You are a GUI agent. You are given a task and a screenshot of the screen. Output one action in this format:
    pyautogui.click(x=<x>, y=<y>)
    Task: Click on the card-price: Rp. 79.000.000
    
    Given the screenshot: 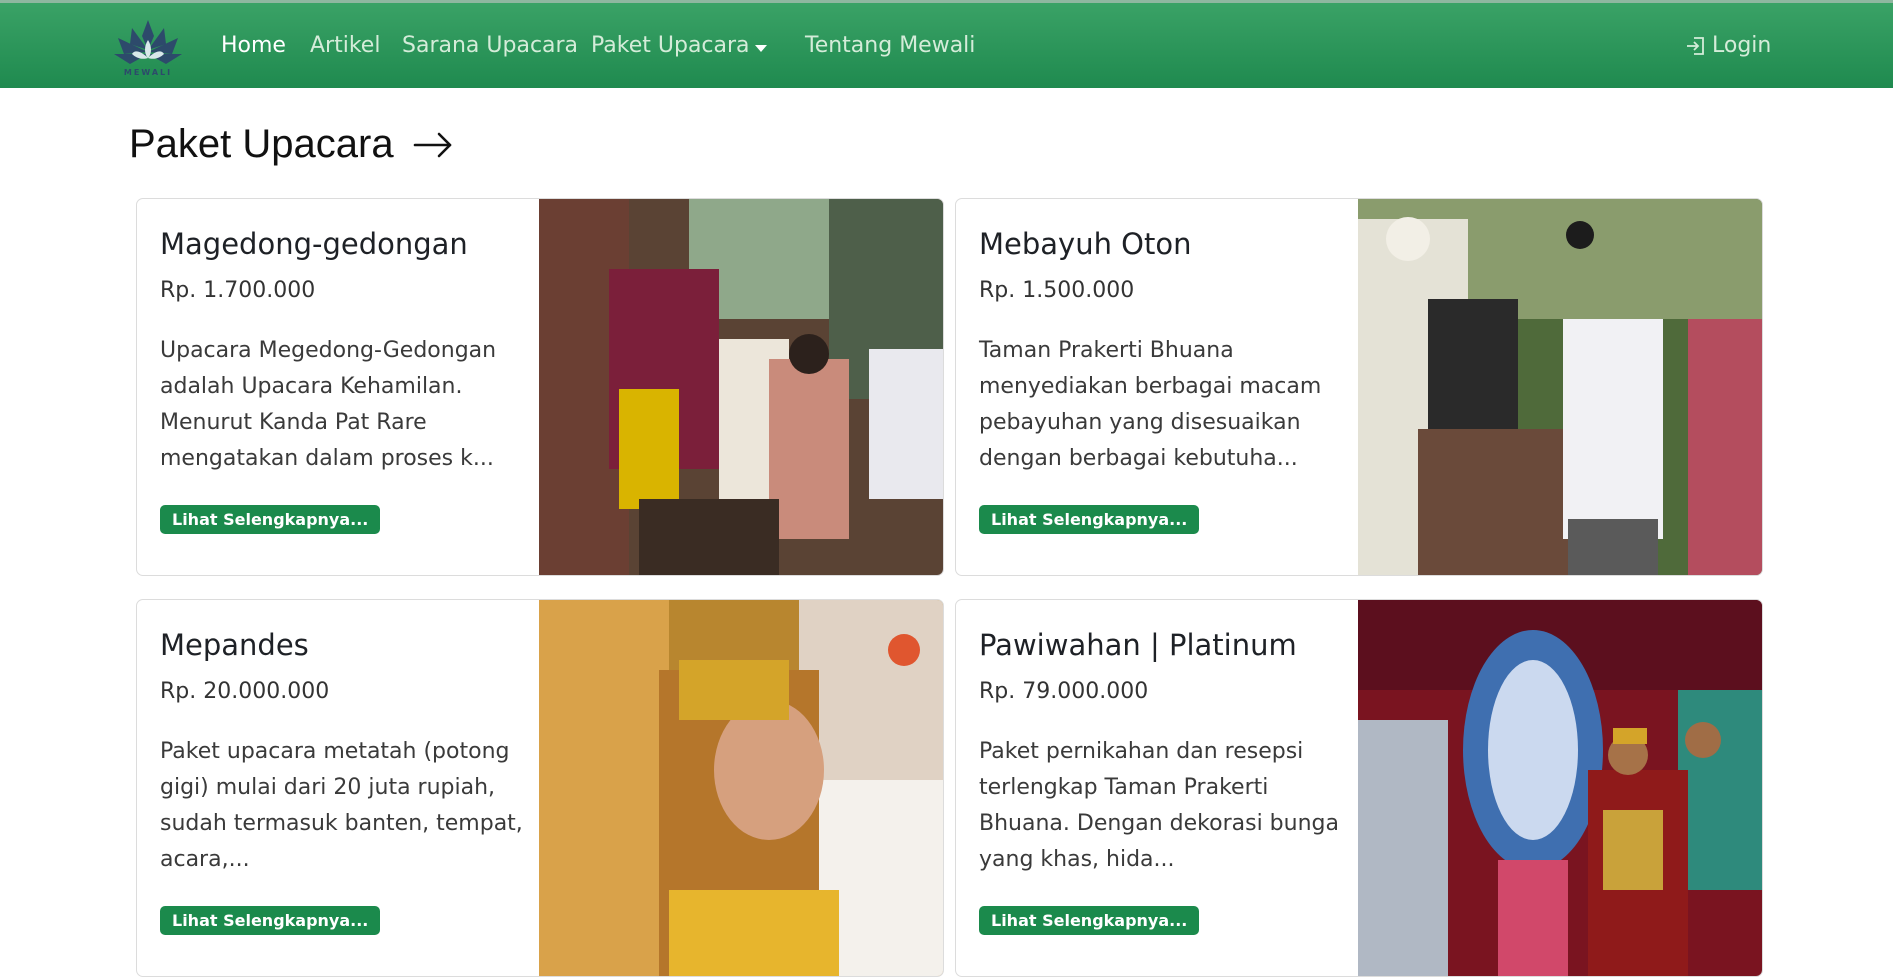 What is the action you would take?
    pyautogui.click(x=1064, y=691)
    